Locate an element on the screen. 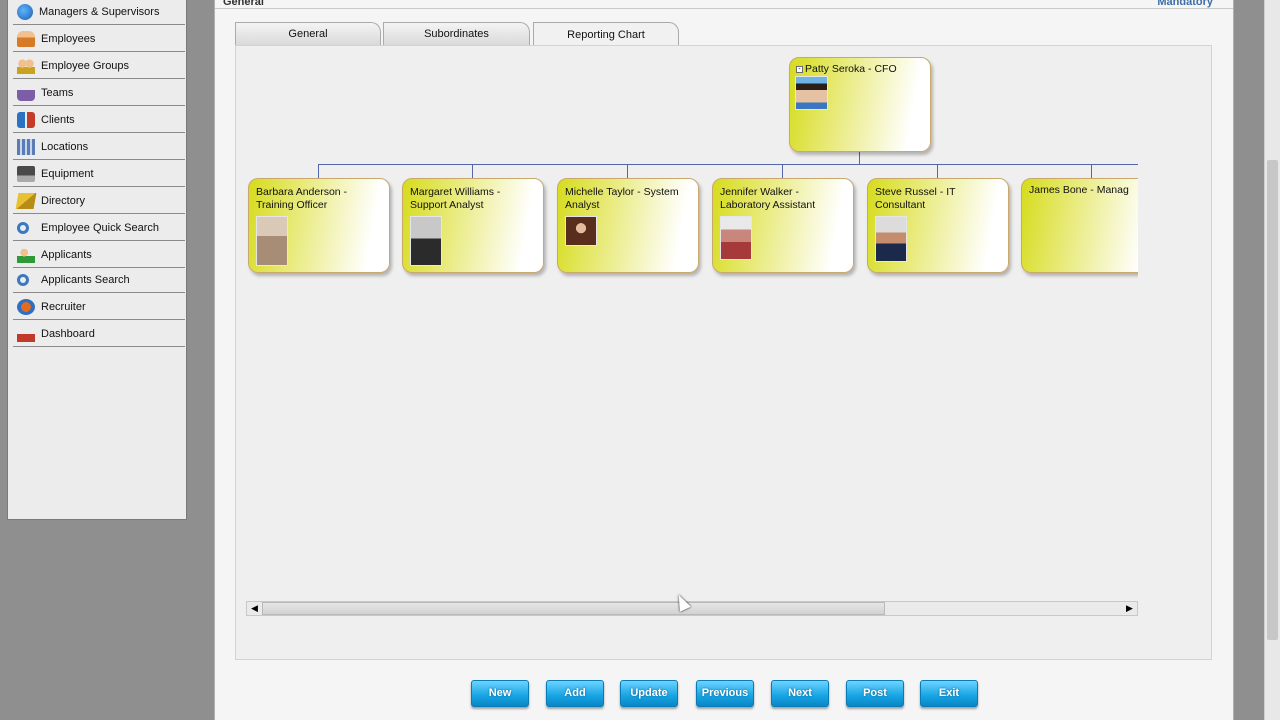  add-button: Add is located at coordinates (575, 693).